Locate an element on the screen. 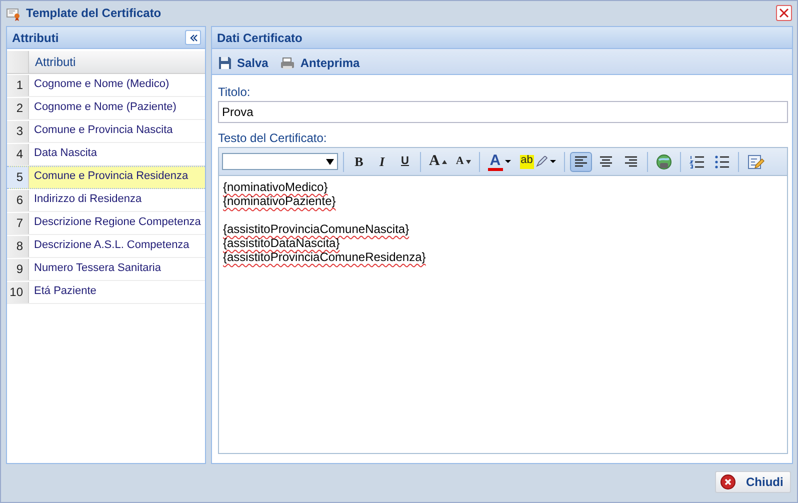  attribute-row: 5 Comune e Provincia Residenza is located at coordinates (106, 177).